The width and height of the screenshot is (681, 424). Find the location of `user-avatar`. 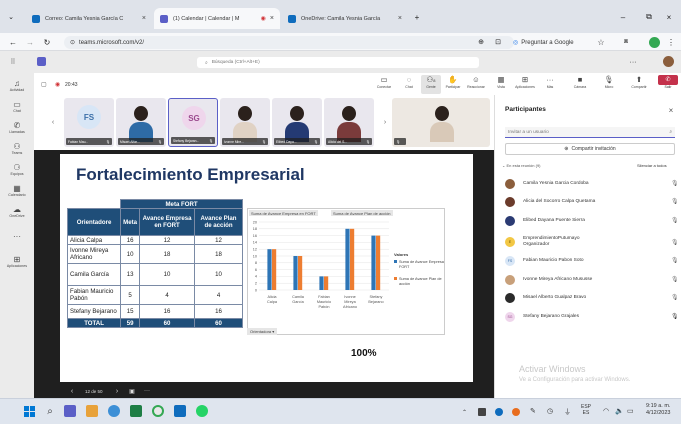

user-avatar is located at coordinates (668, 61).